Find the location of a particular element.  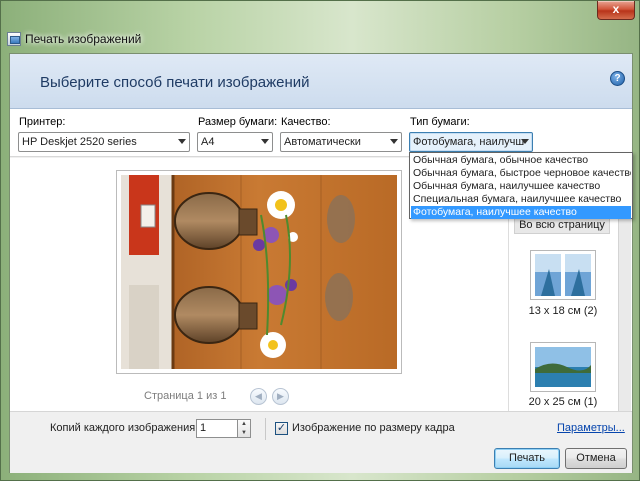

window-title: Печать изображений is located at coordinates (83, 39).